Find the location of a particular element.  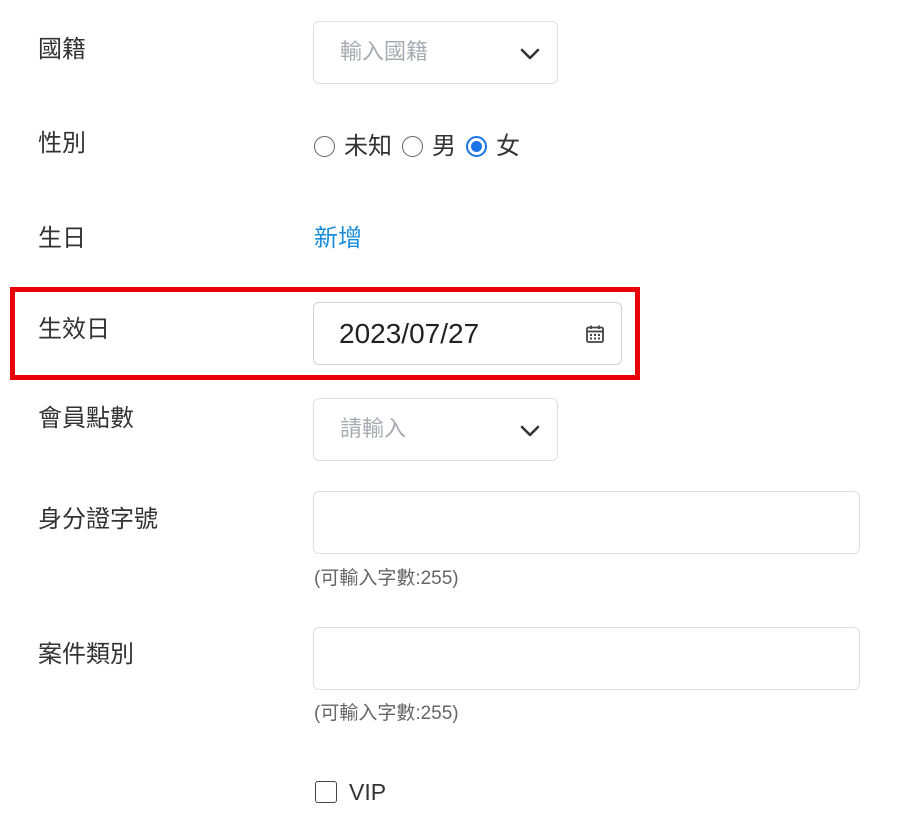

vip-checkbox-row: VIP is located at coordinates (350, 792).